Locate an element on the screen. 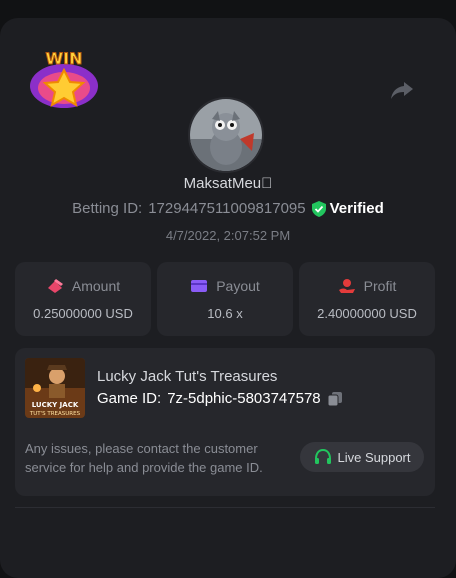 This screenshot has width=456, height=578. headset-icon is located at coordinates (322, 456).